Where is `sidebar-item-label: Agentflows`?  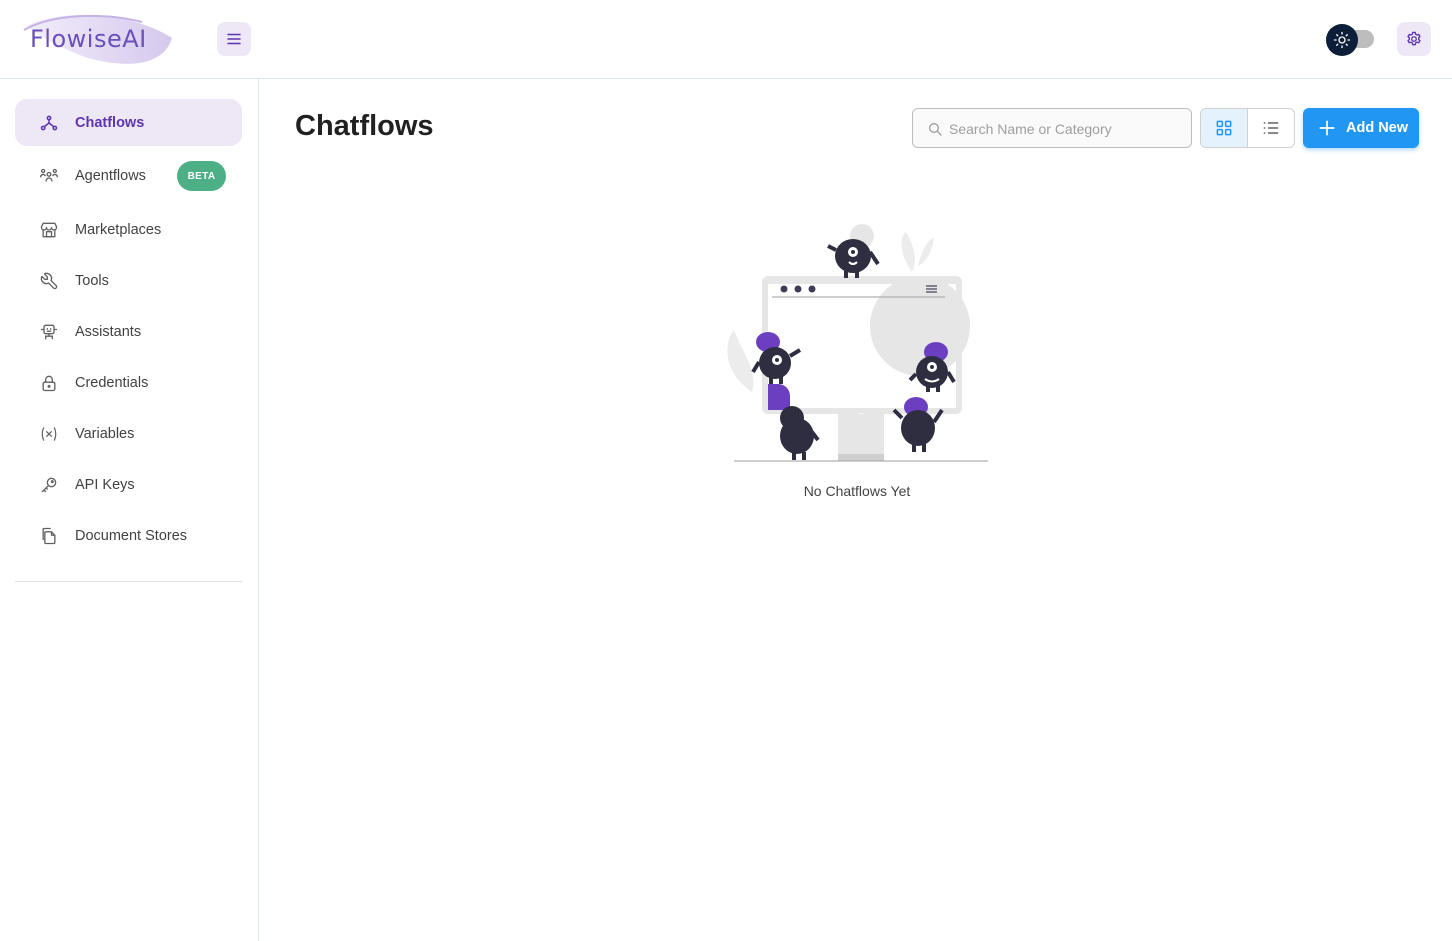
sidebar-item-label: Agentflows is located at coordinates (110, 176).